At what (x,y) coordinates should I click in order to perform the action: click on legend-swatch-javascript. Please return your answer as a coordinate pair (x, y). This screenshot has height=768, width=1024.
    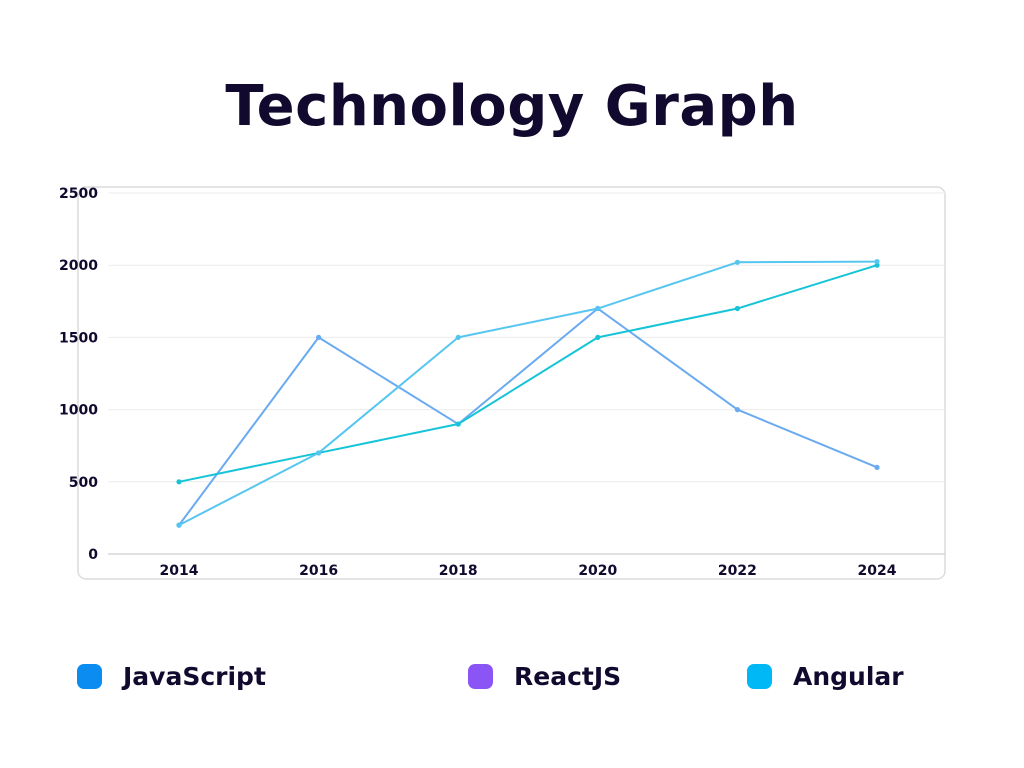
    Looking at the image, I should click on (89, 676).